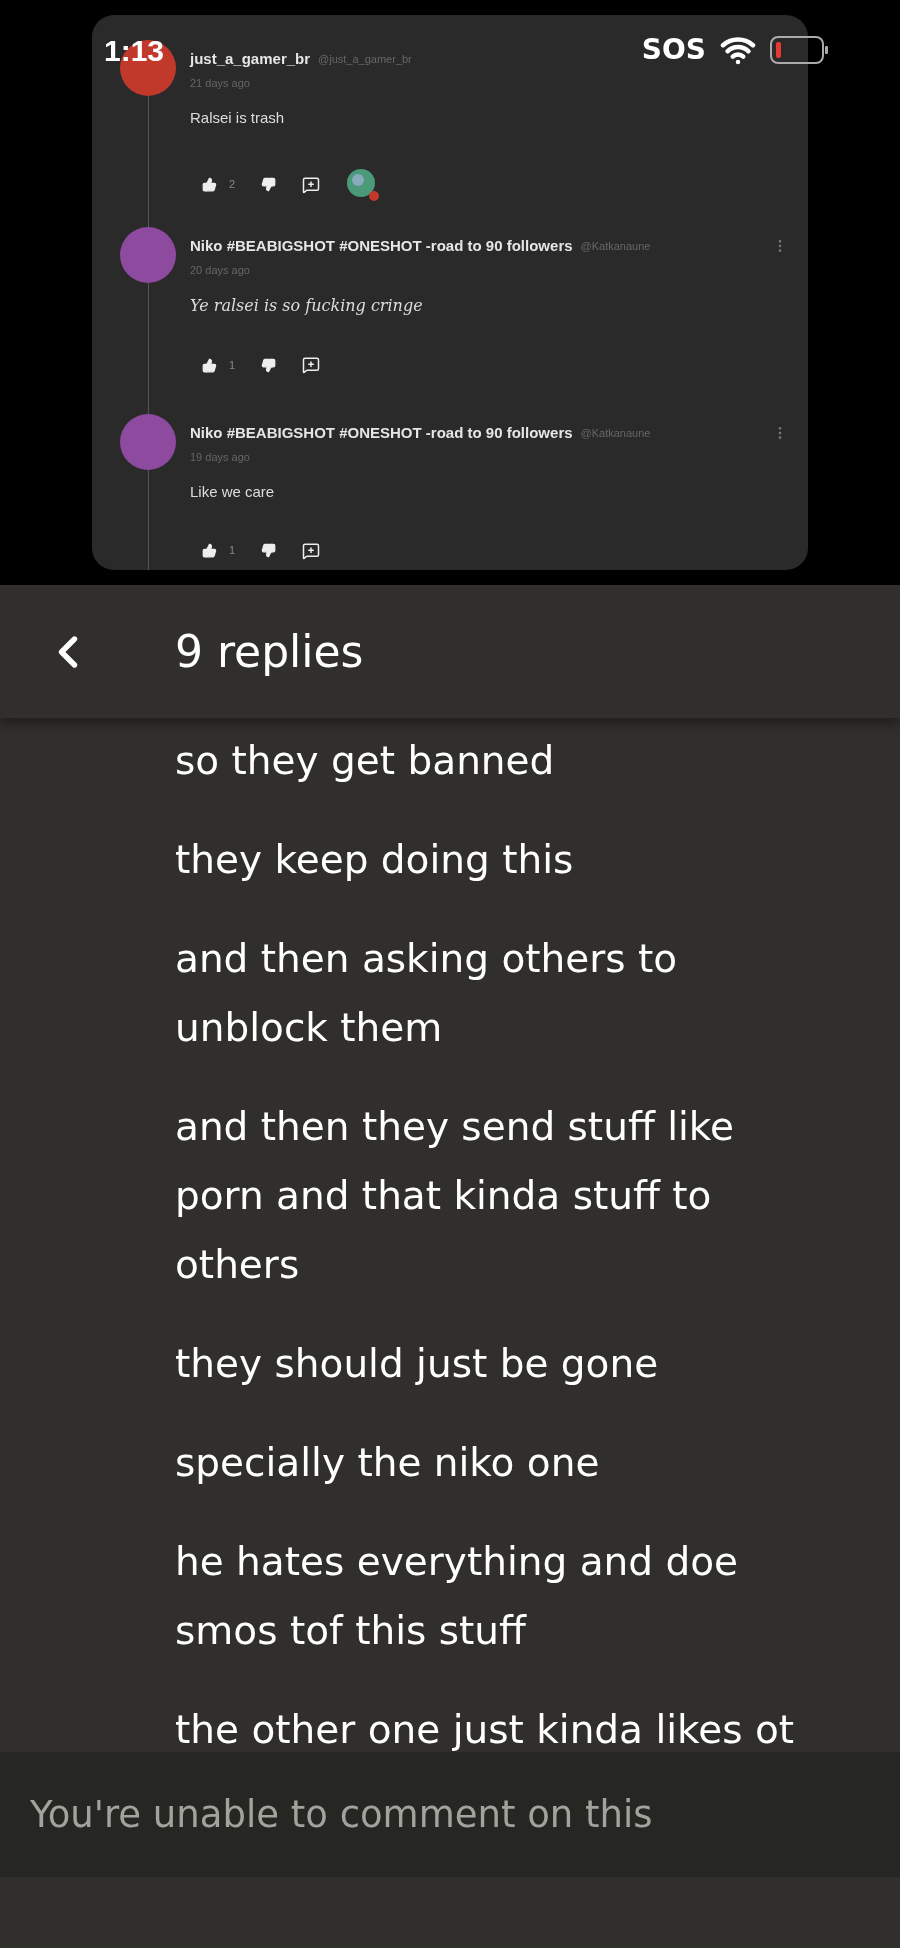 This screenshot has width=900, height=1948. What do you see at coordinates (388, 1463) in the screenshot?
I see `reply-message: specially the niko one` at bounding box center [388, 1463].